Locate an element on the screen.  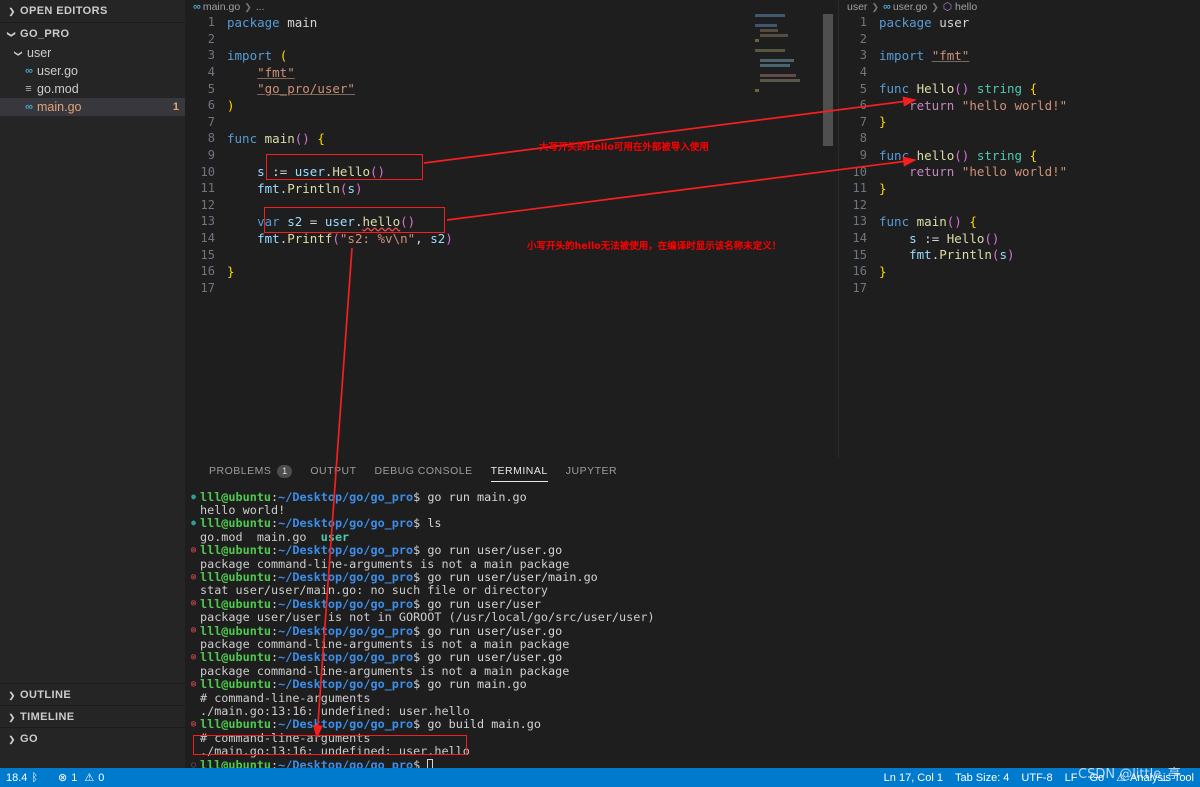
code-text: import ( is located at coordinates (257, 55).